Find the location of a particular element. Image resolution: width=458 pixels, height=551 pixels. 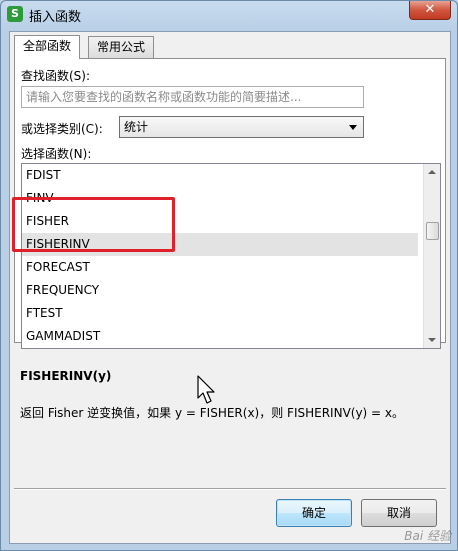

title-bar: S 插入函数 ✕ is located at coordinates (229, 16).